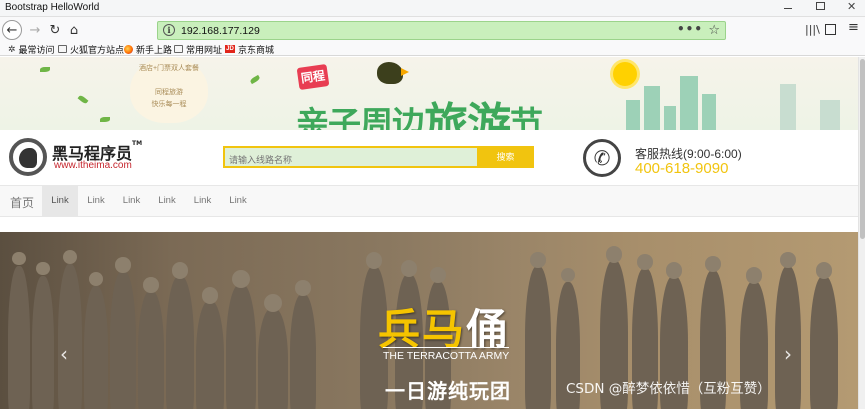  What do you see at coordinates (220, 31) in the screenshot?
I see `url-text: 192.168.177.129` at bounding box center [220, 31].